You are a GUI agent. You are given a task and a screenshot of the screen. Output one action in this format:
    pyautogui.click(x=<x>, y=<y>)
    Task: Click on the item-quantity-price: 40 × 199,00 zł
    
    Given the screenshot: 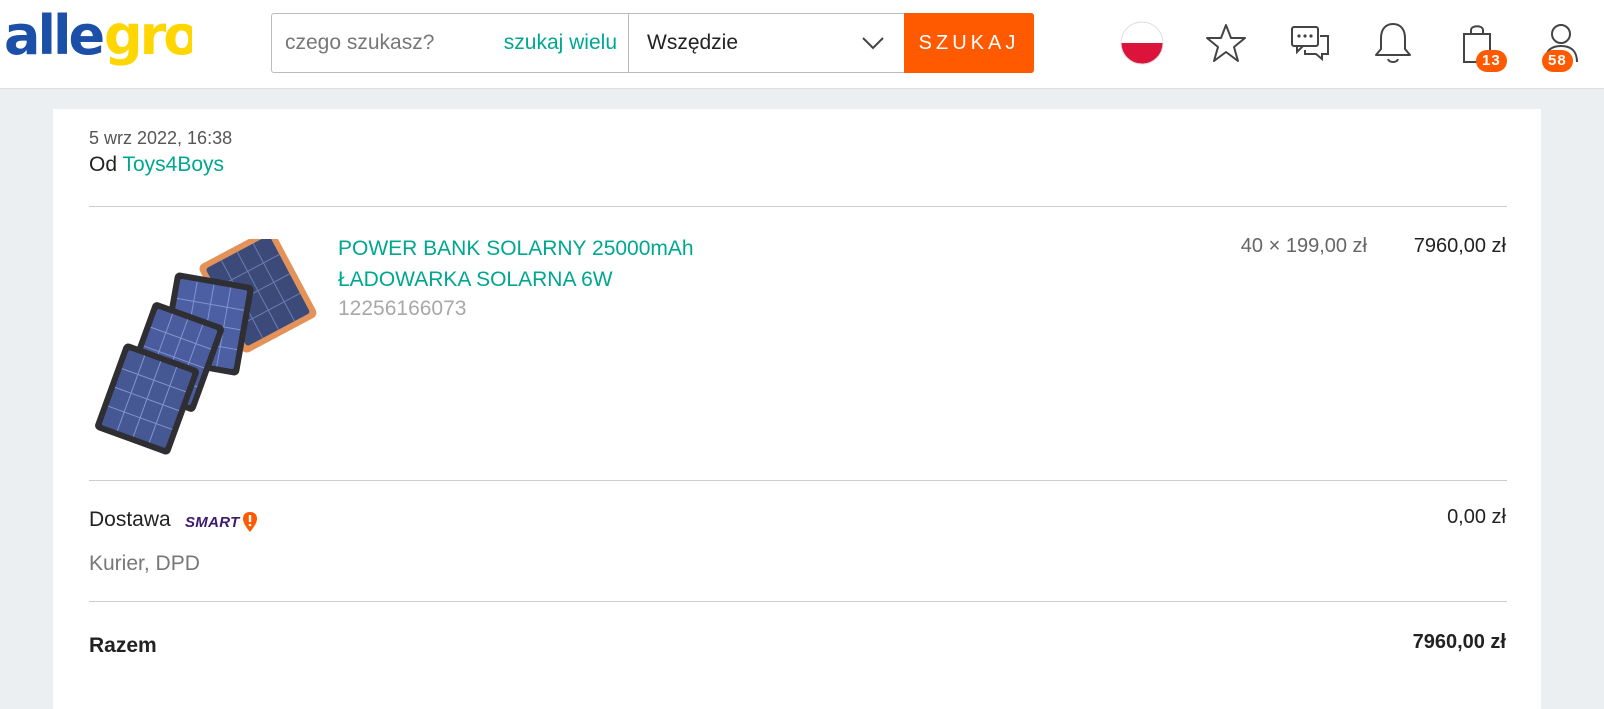 What is the action you would take?
    pyautogui.click(x=1303, y=246)
    